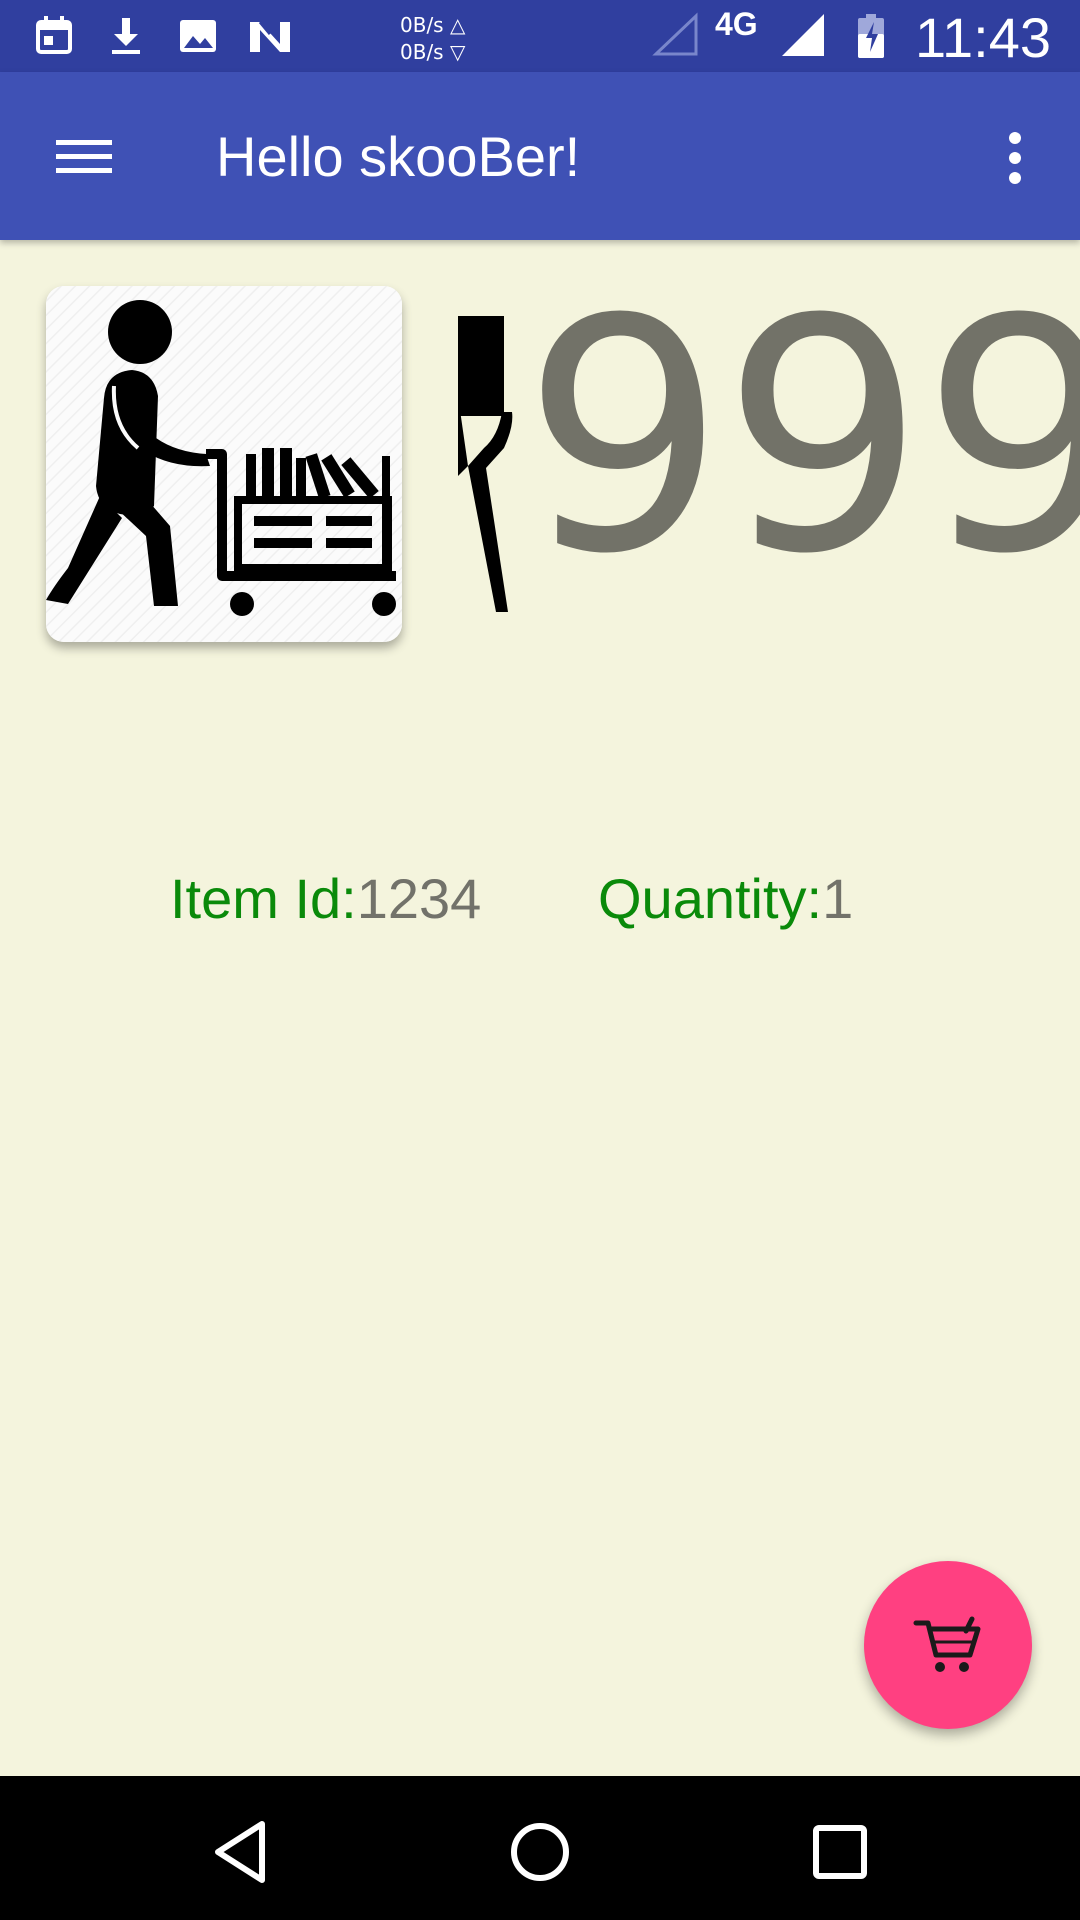 This screenshot has width=1080, height=1920. Describe the element at coordinates (263, 898) in the screenshot. I see `item-id-label: Item Id:` at that location.